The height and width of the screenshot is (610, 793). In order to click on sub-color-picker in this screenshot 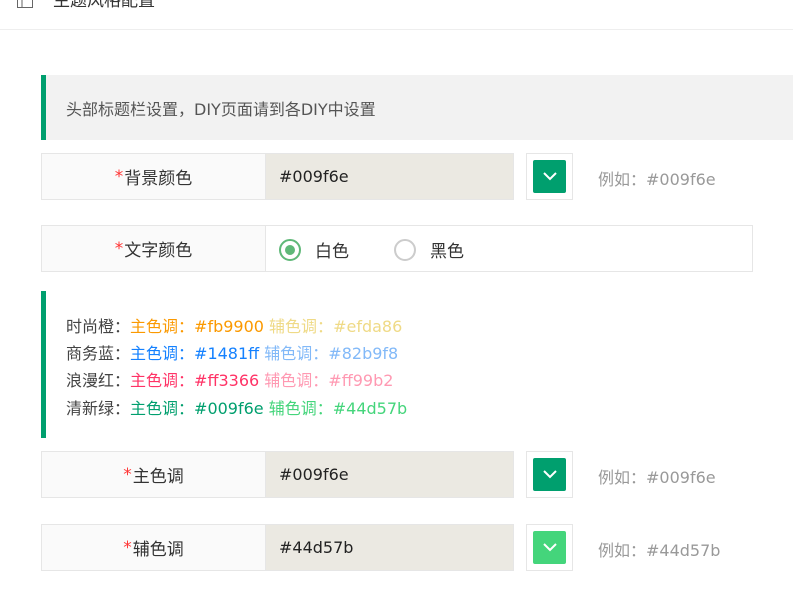, I will do `click(549, 547)`.